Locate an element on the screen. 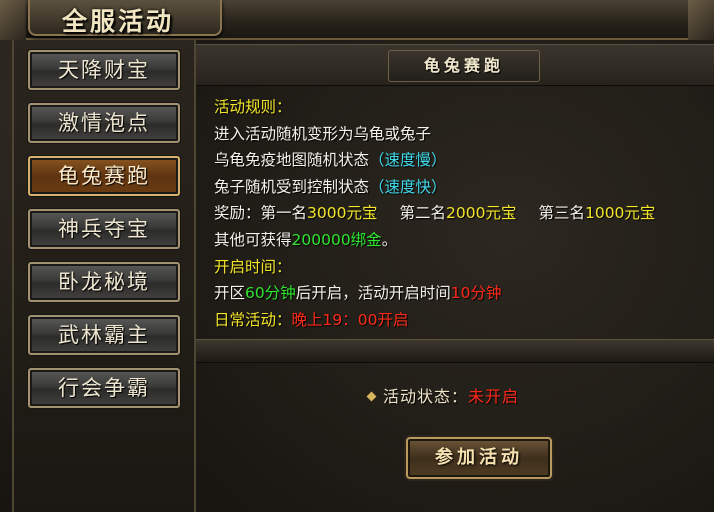 This screenshot has width=714, height=512. sidebar-item-treasure-drop: 天降财宝 is located at coordinates (104, 70).